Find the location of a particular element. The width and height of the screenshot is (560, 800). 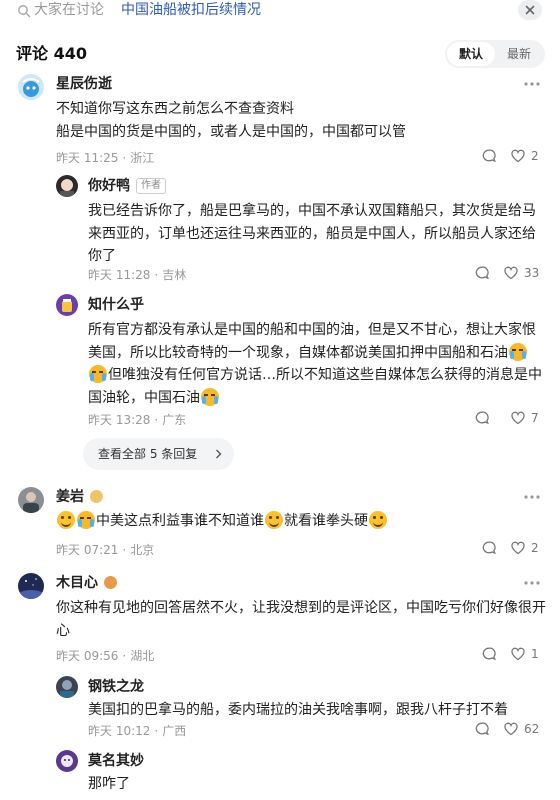

username: 钢铁之龙 is located at coordinates (116, 687).